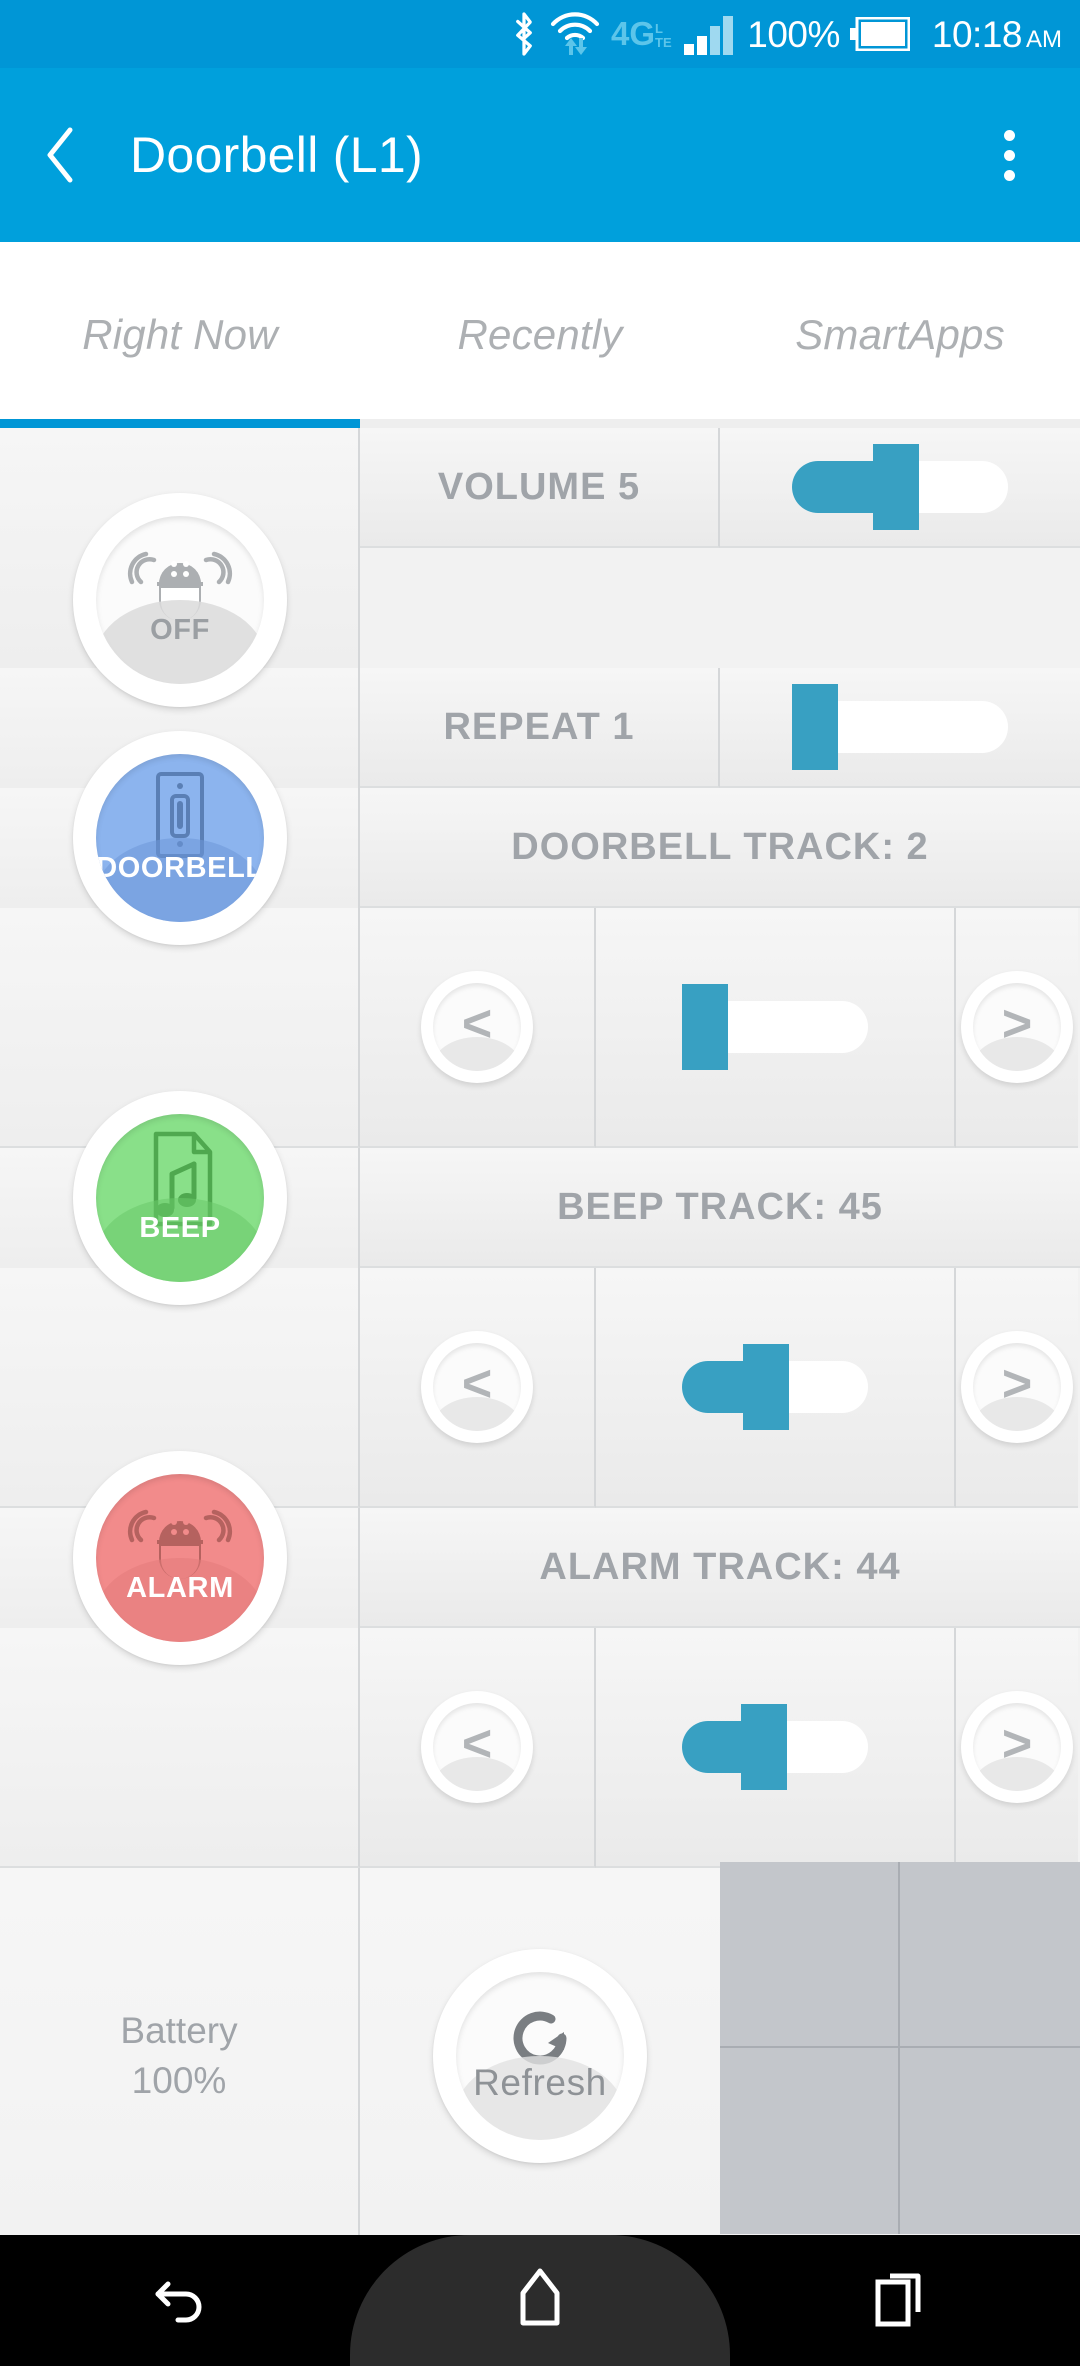  I want to click on doorbell-prev-button: <, so click(477, 1027).